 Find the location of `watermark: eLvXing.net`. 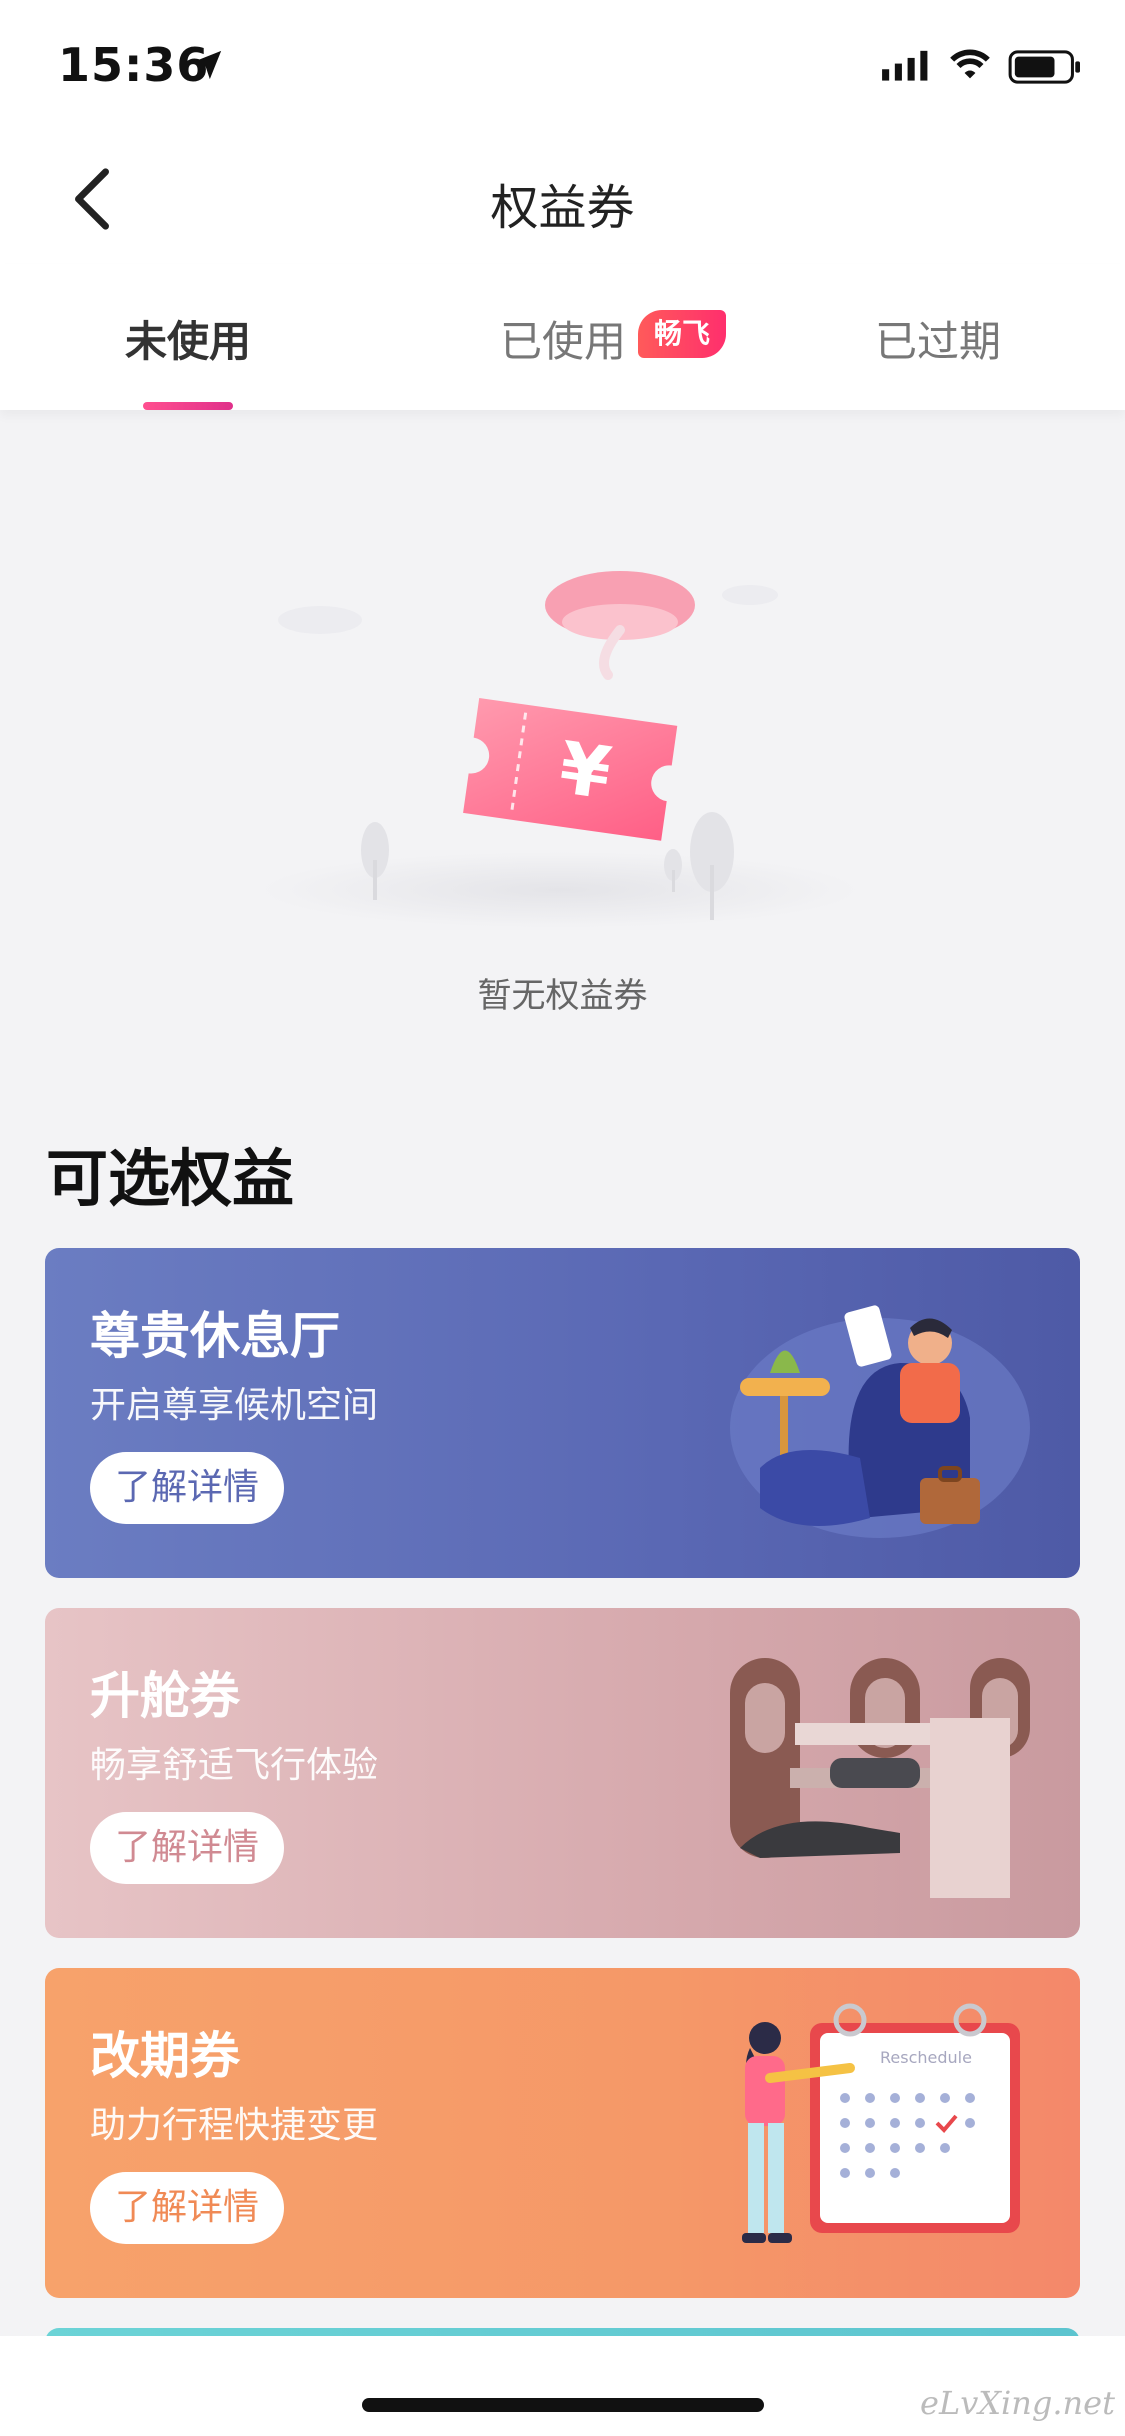

watermark: eLvXing.net is located at coordinates (1017, 2403).